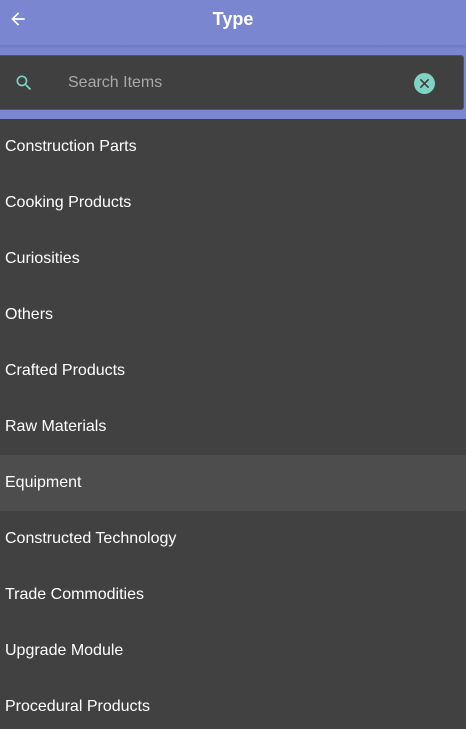 This screenshot has height=729, width=466. What do you see at coordinates (233, 19) in the screenshot?
I see `page-title: Type` at bounding box center [233, 19].